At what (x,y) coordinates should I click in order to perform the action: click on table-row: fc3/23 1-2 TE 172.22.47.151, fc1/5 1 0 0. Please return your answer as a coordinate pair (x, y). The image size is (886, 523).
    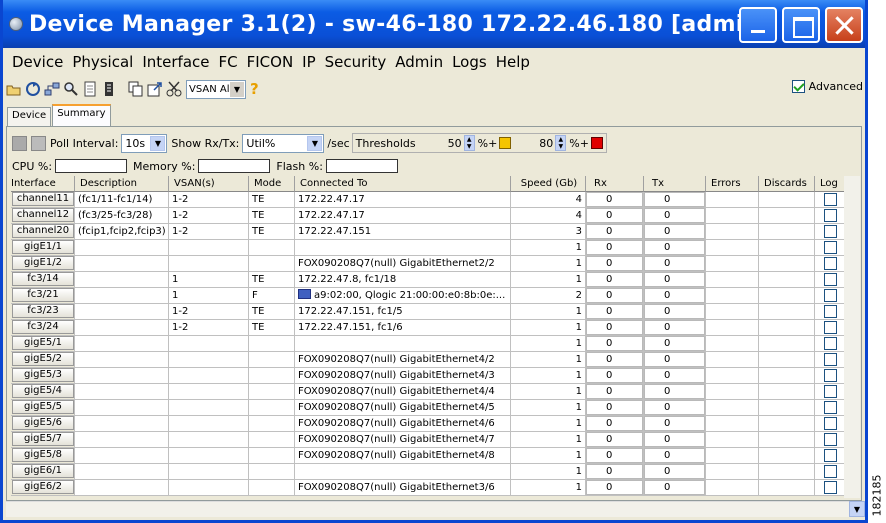
    Looking at the image, I should click on (429, 312).